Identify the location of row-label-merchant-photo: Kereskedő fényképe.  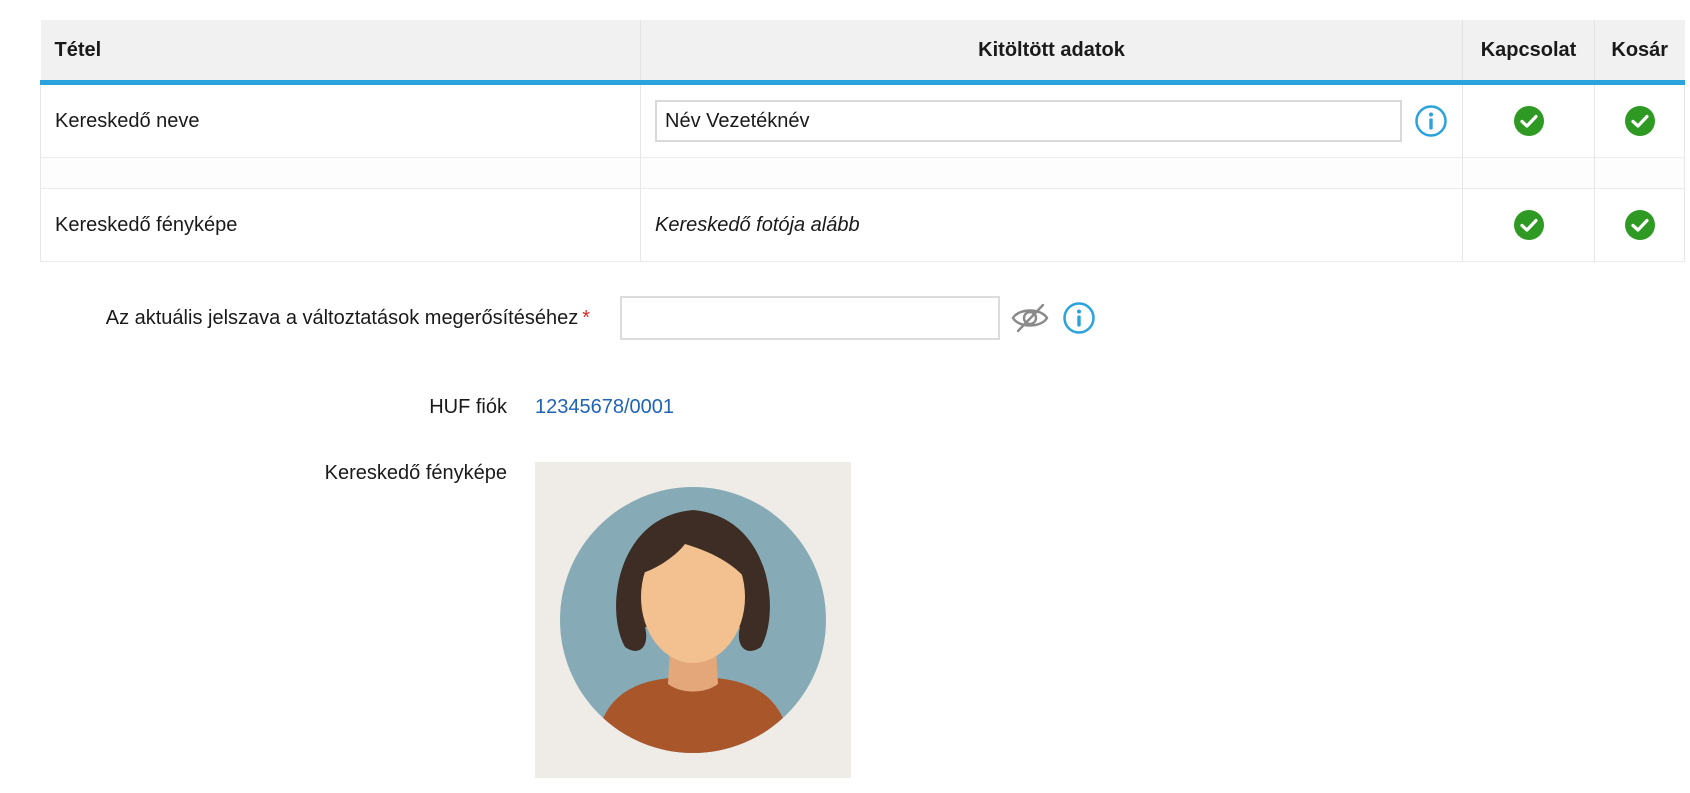
(340, 225).